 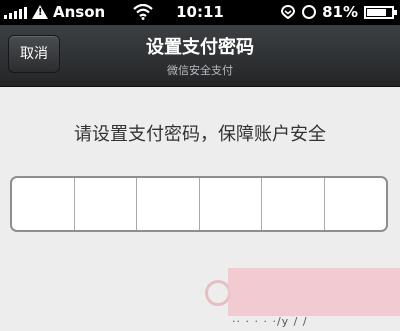 I want to click on page-title: 设置支付密码, so click(x=200, y=47).